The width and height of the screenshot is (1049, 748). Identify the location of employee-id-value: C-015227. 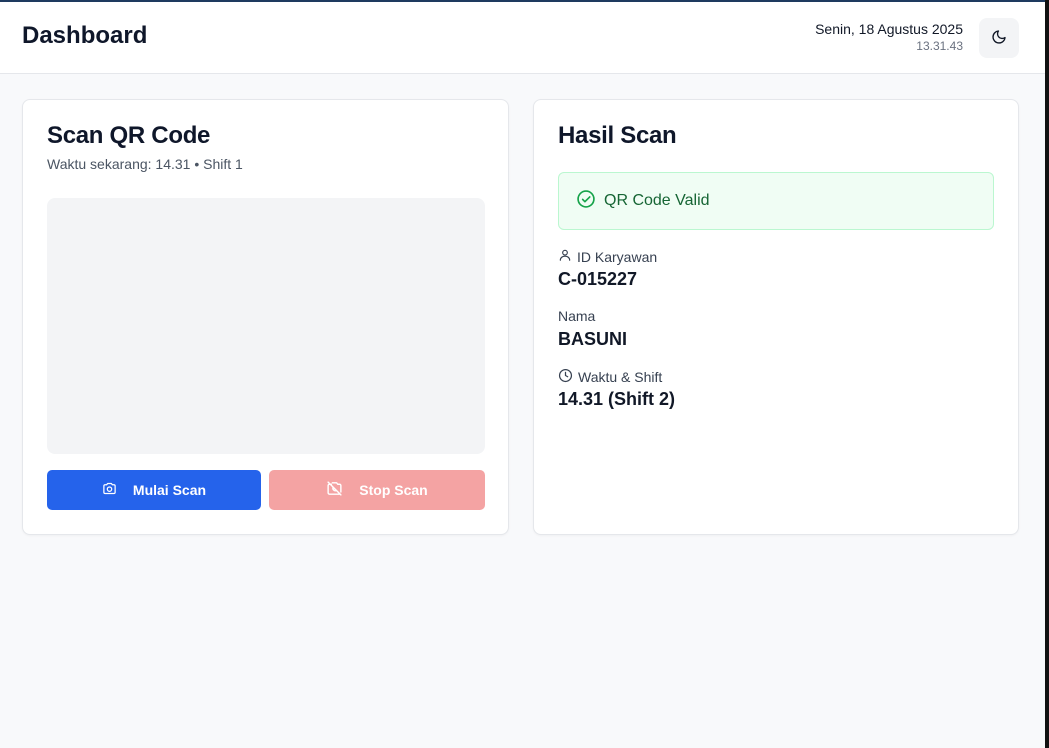
(598, 279).